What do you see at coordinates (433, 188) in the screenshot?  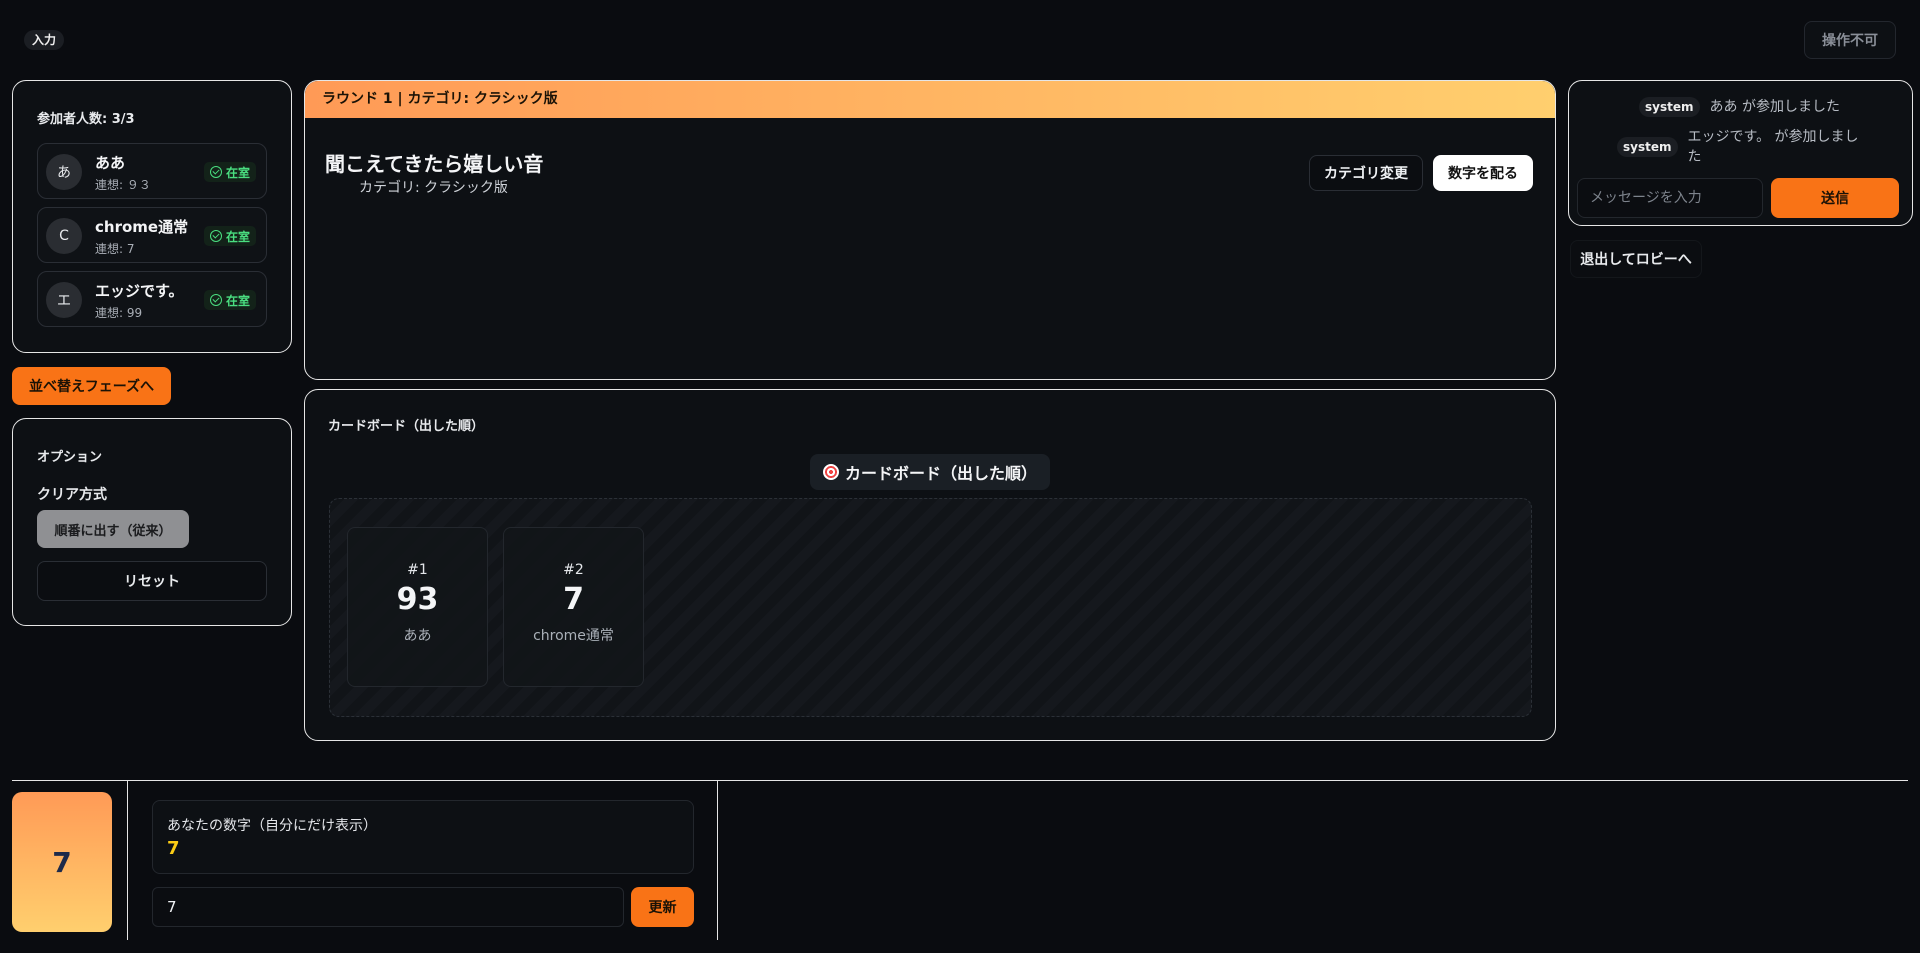 I see `topic-category: カテゴリ: クラシック版` at bounding box center [433, 188].